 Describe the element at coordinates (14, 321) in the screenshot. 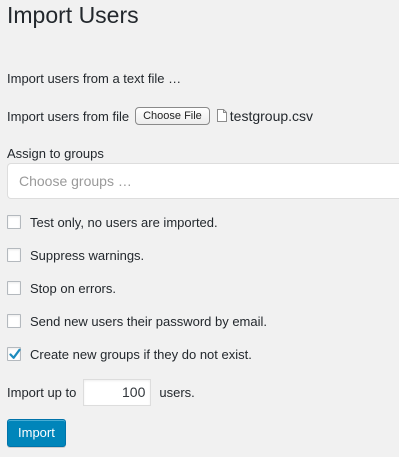

I see `send-password-checkbox` at that location.